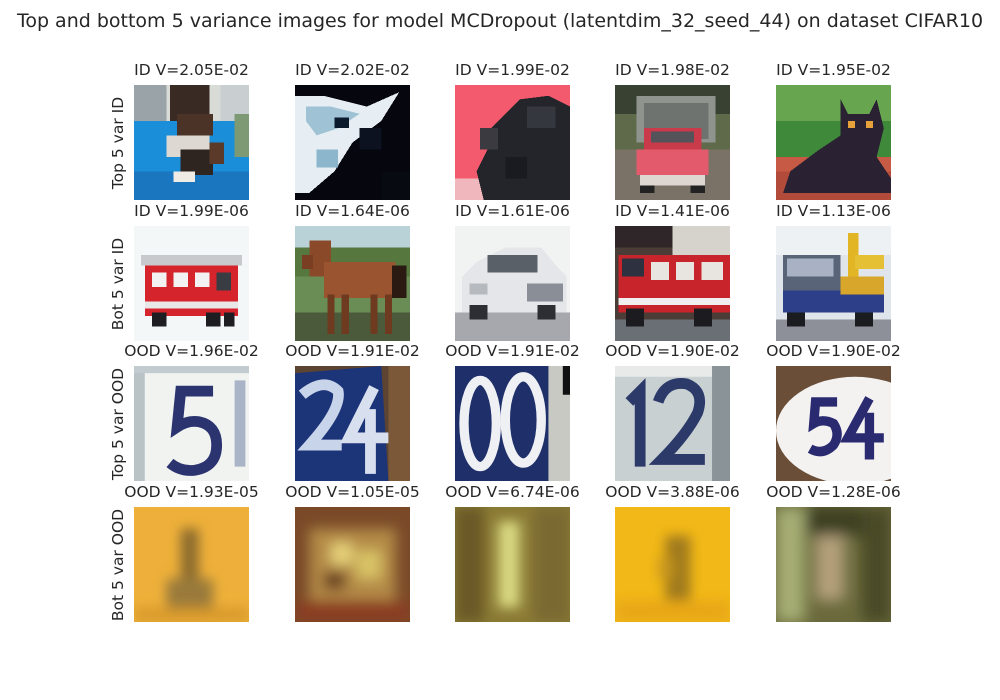 The height and width of the screenshot is (700, 1000). I want to click on caption-r1-c1: ID V=1.64E-06, so click(352, 211).